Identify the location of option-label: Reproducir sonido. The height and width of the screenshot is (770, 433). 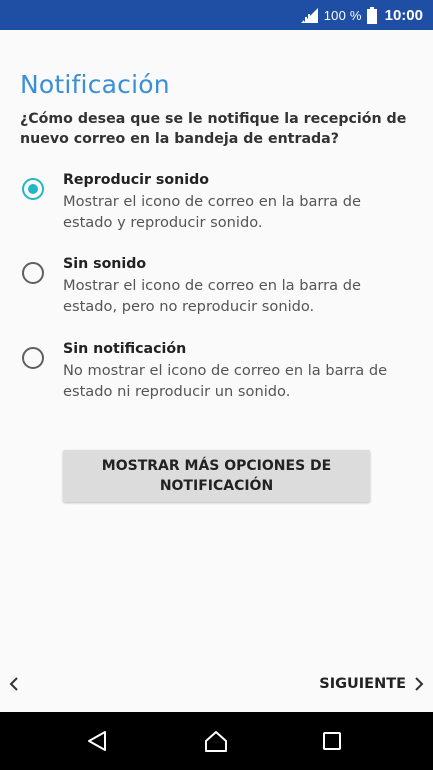
(136, 180).